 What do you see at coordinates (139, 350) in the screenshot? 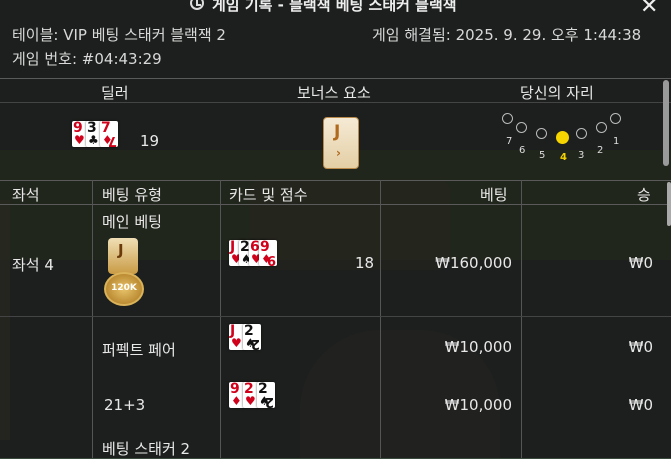
I see `bet-type-perfect-pair: 퍼펙트 페어` at bounding box center [139, 350].